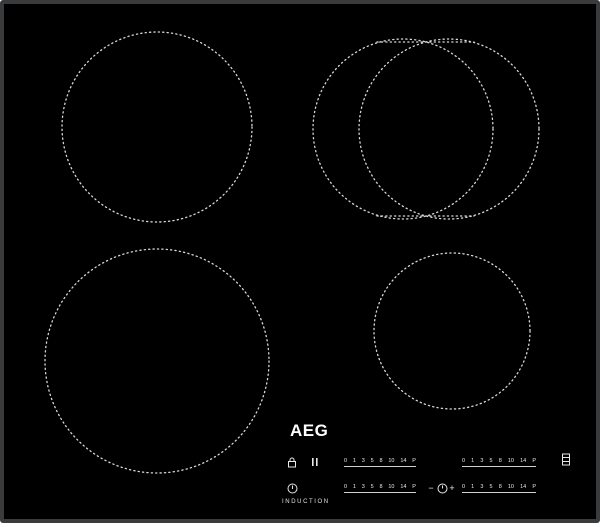 This screenshot has height=527, width=600. Describe the element at coordinates (157, 127) in the screenshot. I see `zone-rear-left` at that location.